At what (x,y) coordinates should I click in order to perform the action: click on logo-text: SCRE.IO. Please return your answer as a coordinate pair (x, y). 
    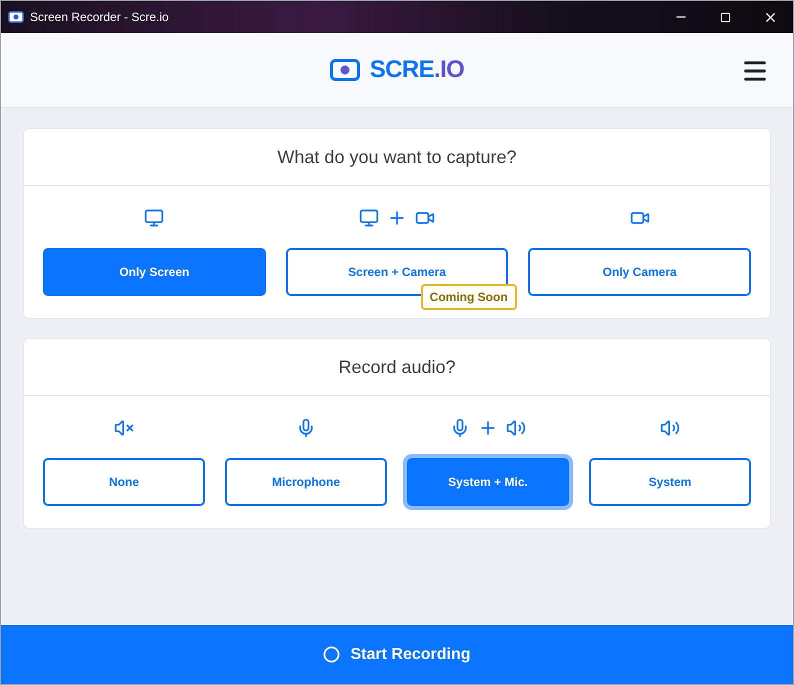
    Looking at the image, I should click on (417, 70).